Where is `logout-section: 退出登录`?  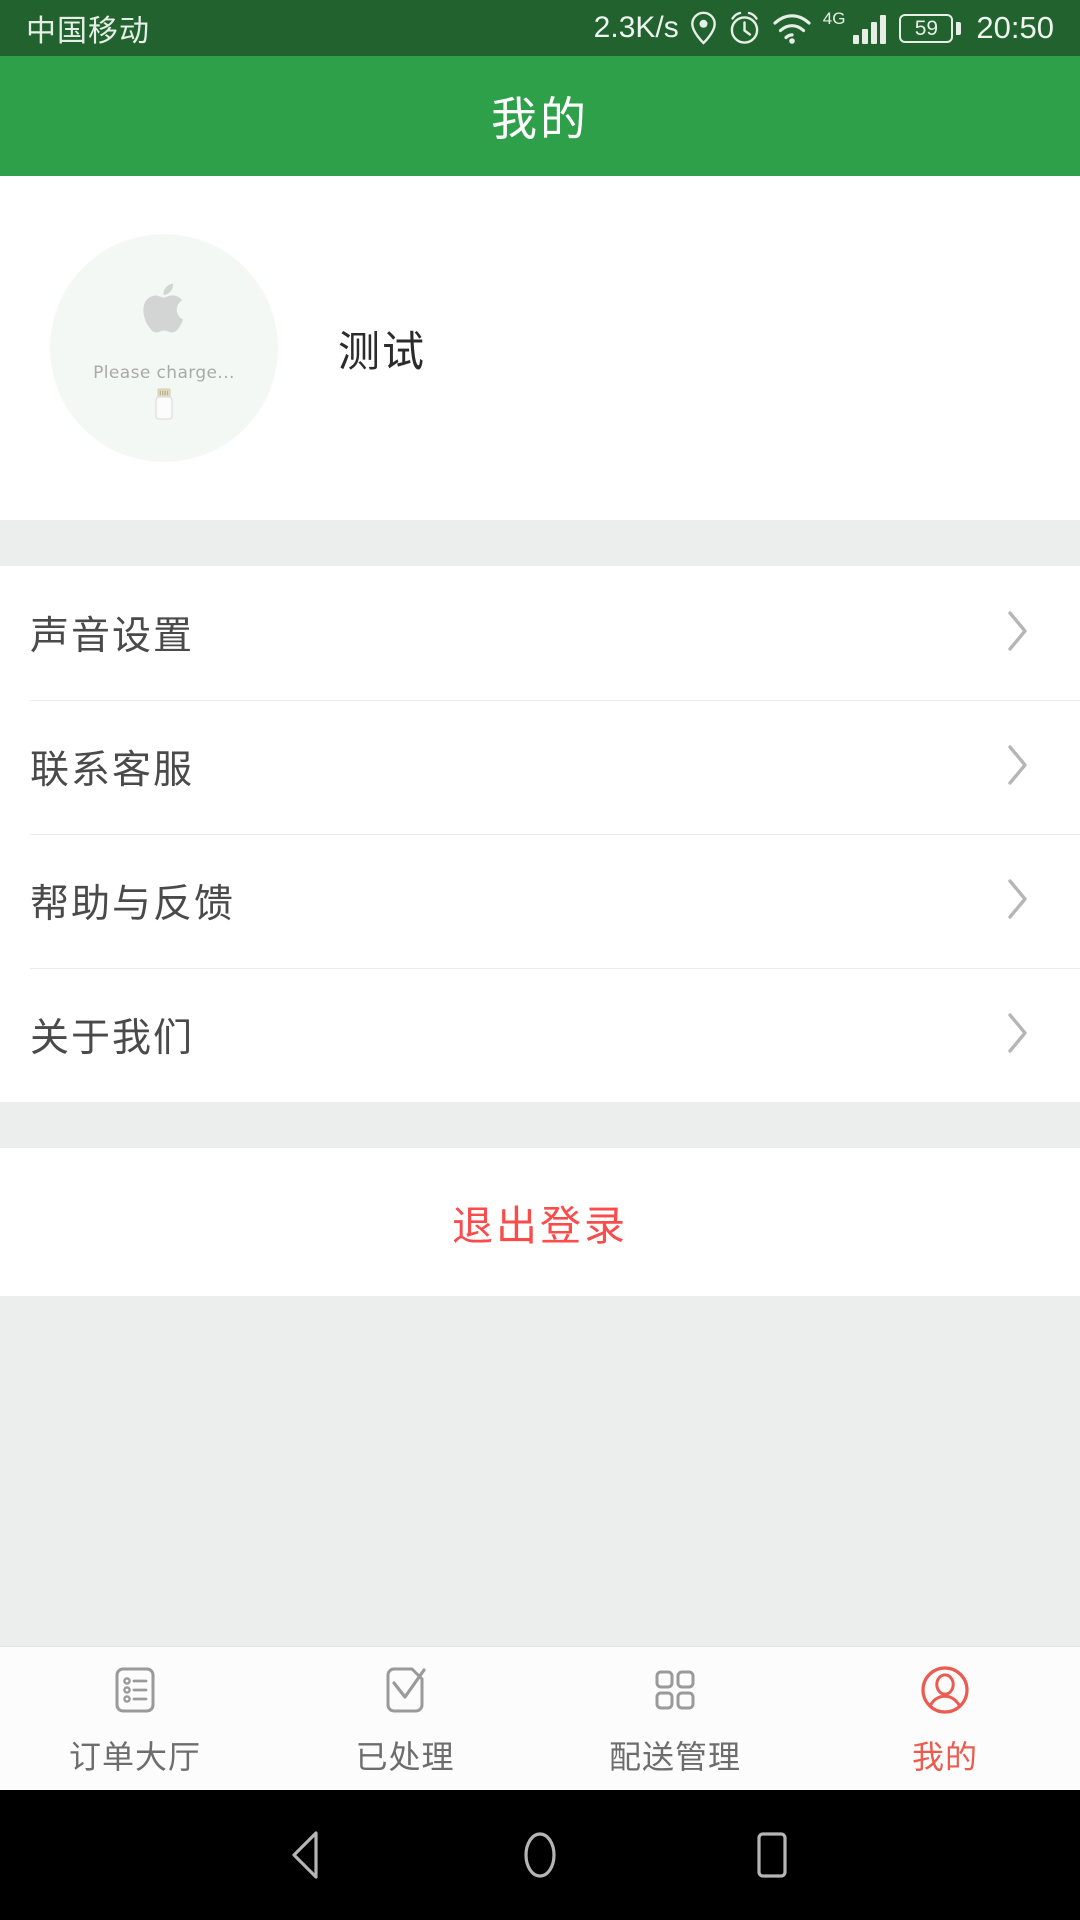
logout-section: 退出登录 is located at coordinates (540, 1222).